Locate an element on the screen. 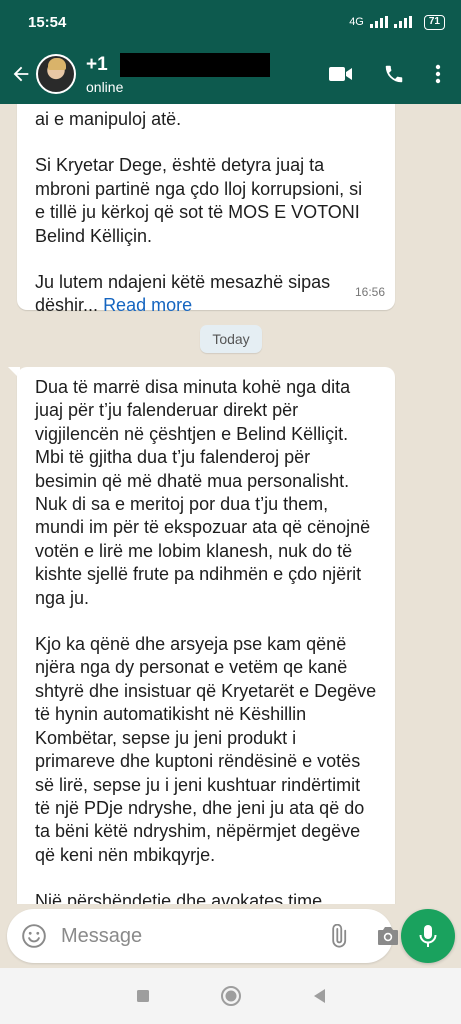 The width and height of the screenshot is (461, 1024). system-nav-bar is located at coordinates (230, 996).